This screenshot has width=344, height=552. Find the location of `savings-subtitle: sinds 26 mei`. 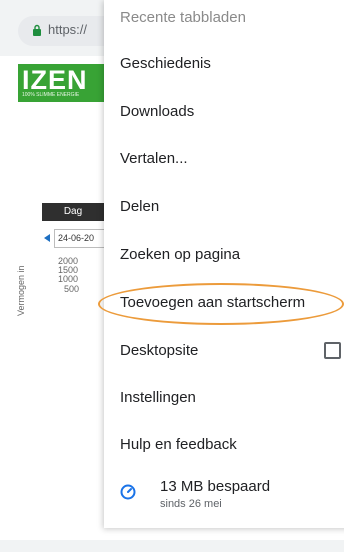

savings-subtitle: sinds 26 mei is located at coordinates (191, 504).